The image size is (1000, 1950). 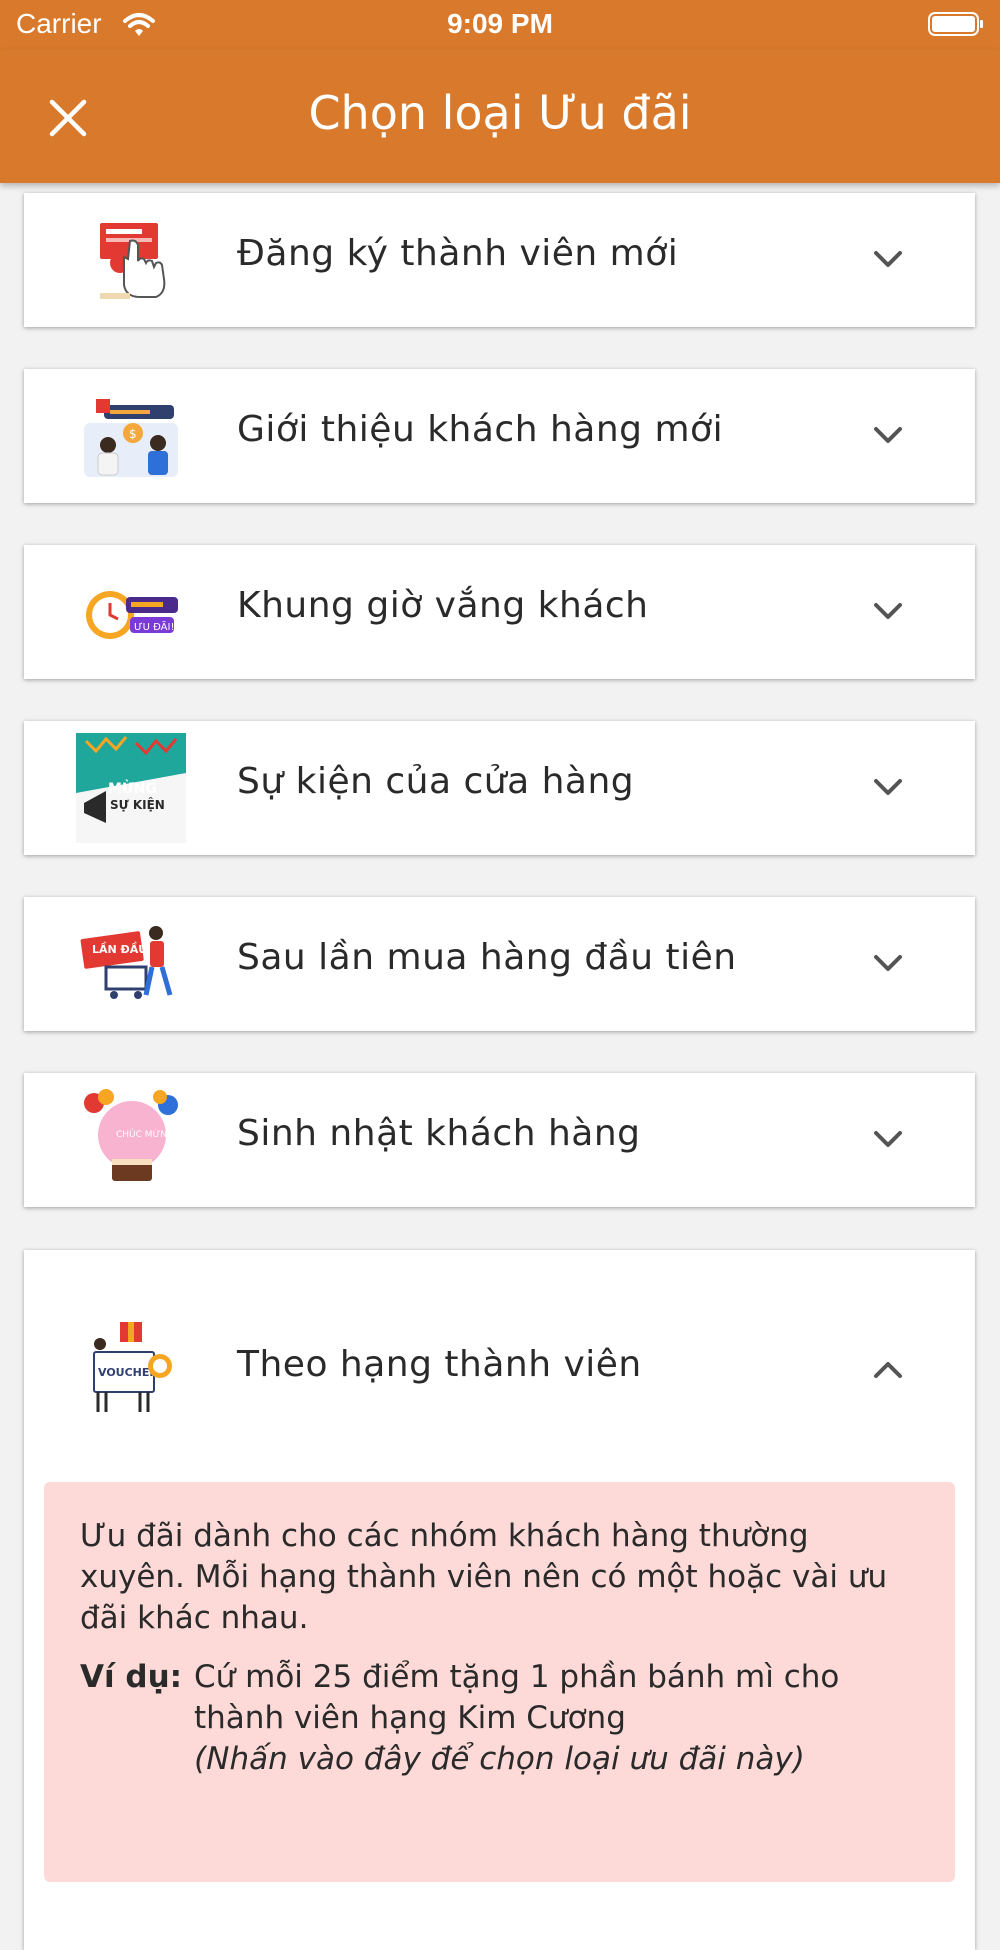 I want to click on svg-text: ƯU ĐÃI!, so click(x=154, y=626).